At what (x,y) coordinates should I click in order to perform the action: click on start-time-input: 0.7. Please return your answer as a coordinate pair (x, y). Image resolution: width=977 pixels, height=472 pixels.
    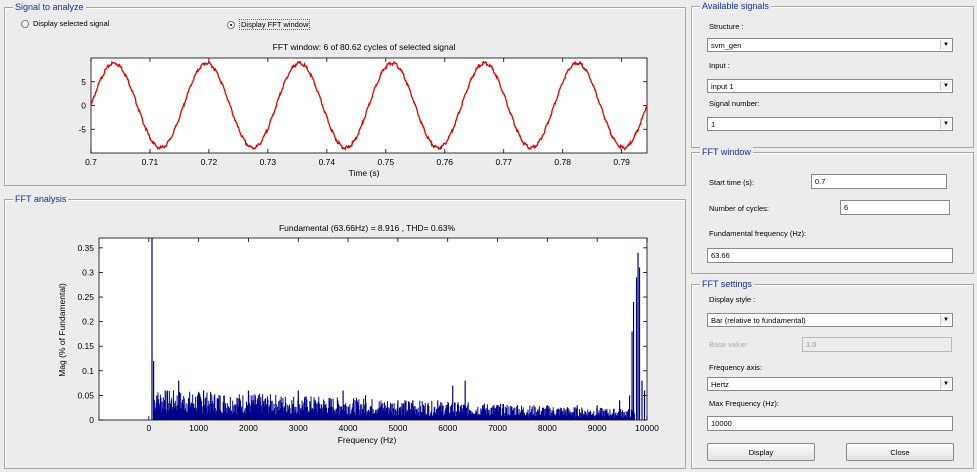
    Looking at the image, I should click on (879, 181).